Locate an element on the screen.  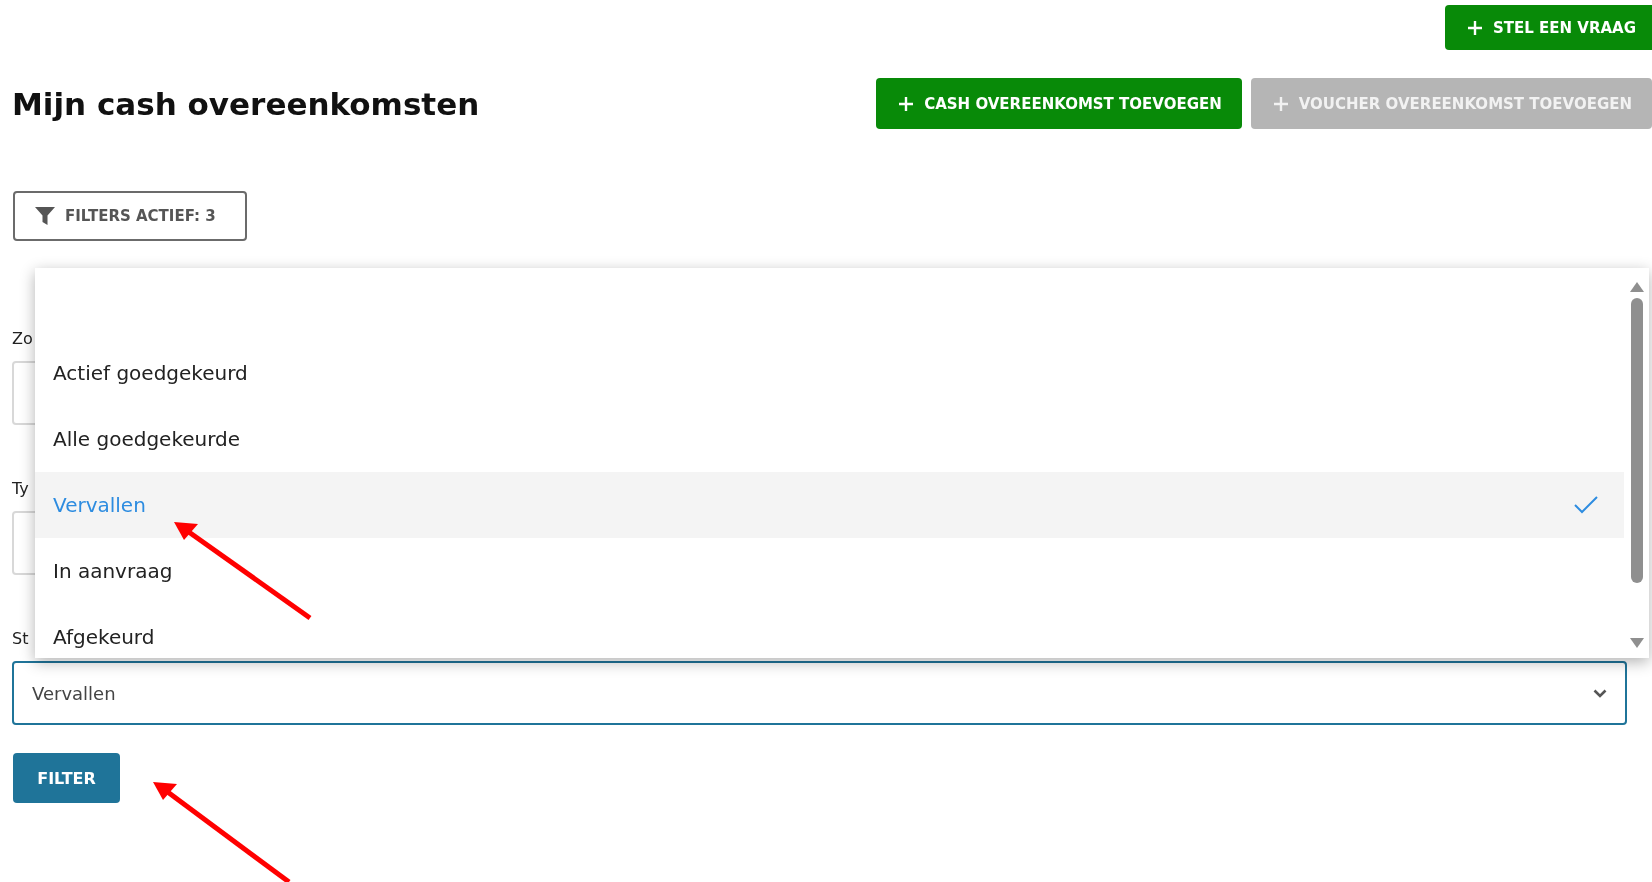
page-title: Mijn cash overeenkomsten is located at coordinates (246, 103).